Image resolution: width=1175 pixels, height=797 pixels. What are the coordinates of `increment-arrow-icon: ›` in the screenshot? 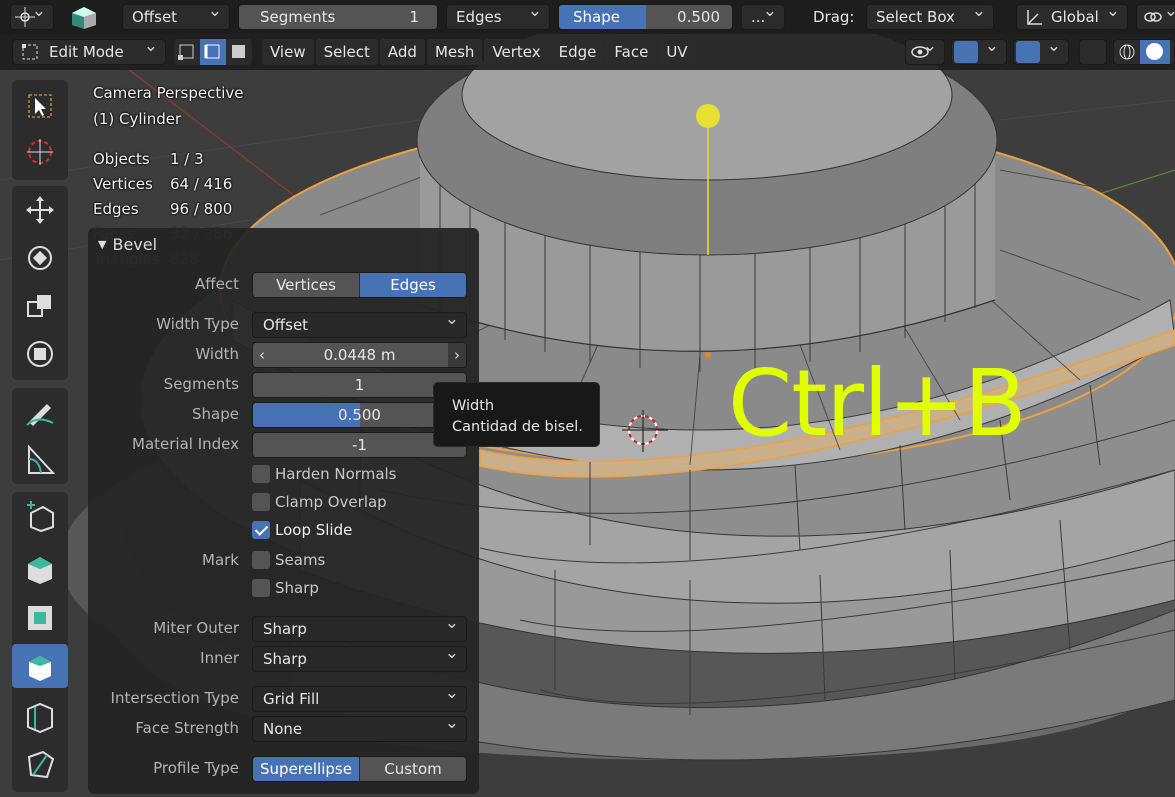 It's located at (457, 355).